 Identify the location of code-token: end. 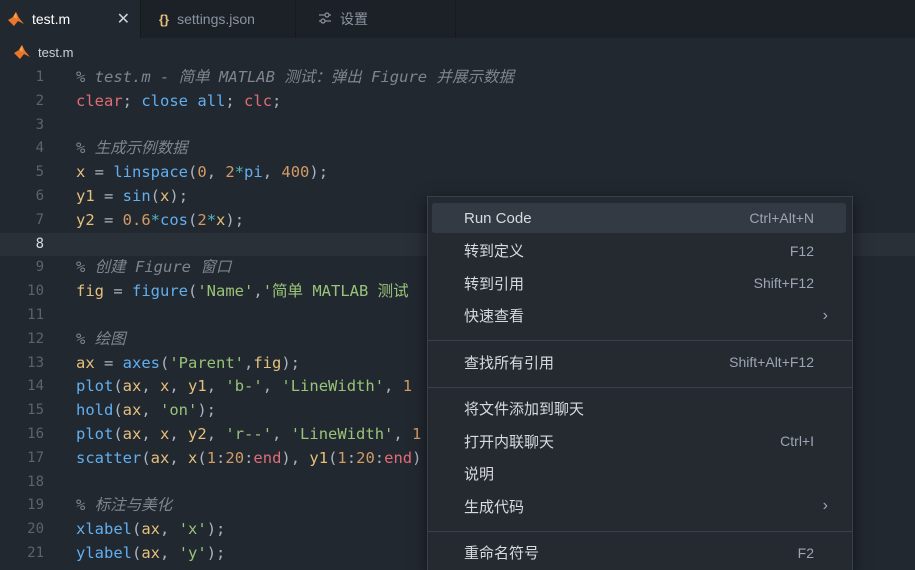
(267, 457).